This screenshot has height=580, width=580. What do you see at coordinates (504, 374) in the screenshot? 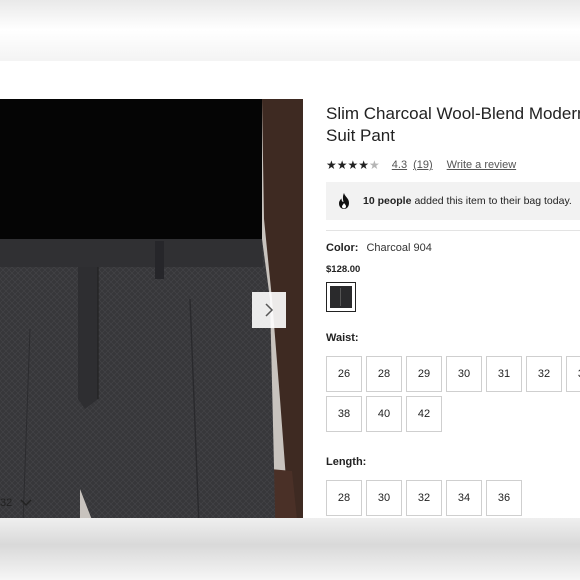
I see `waist-size-31: 31` at bounding box center [504, 374].